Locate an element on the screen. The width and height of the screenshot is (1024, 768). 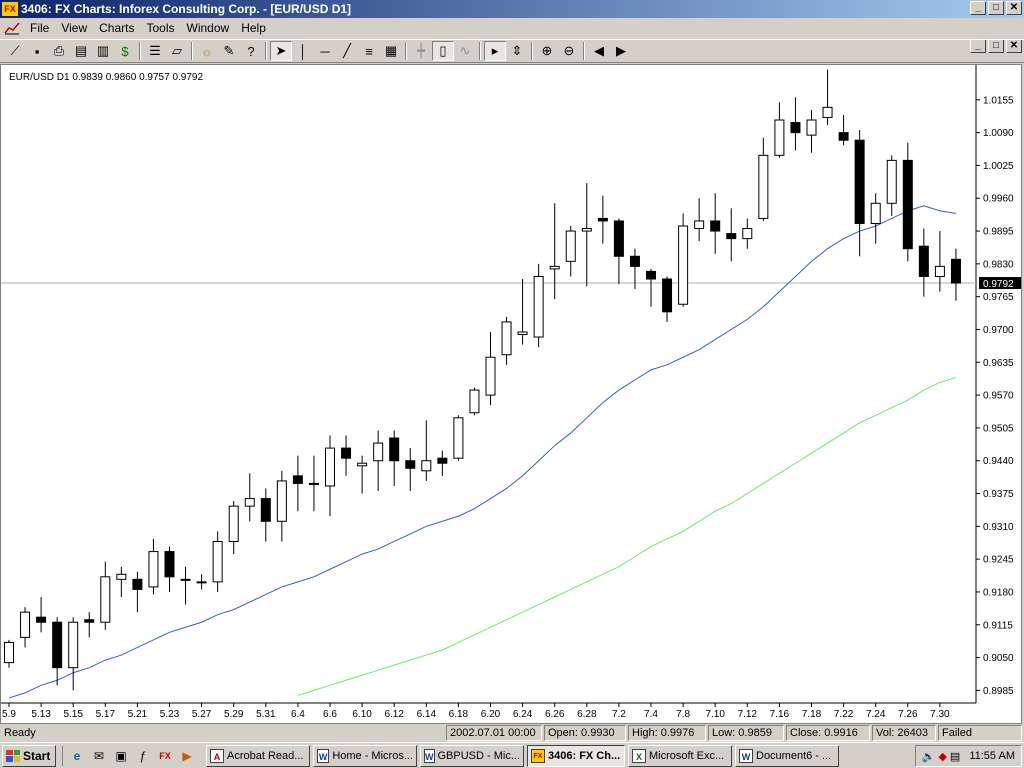
scroll-right-icon: ▶ is located at coordinates (621, 51).